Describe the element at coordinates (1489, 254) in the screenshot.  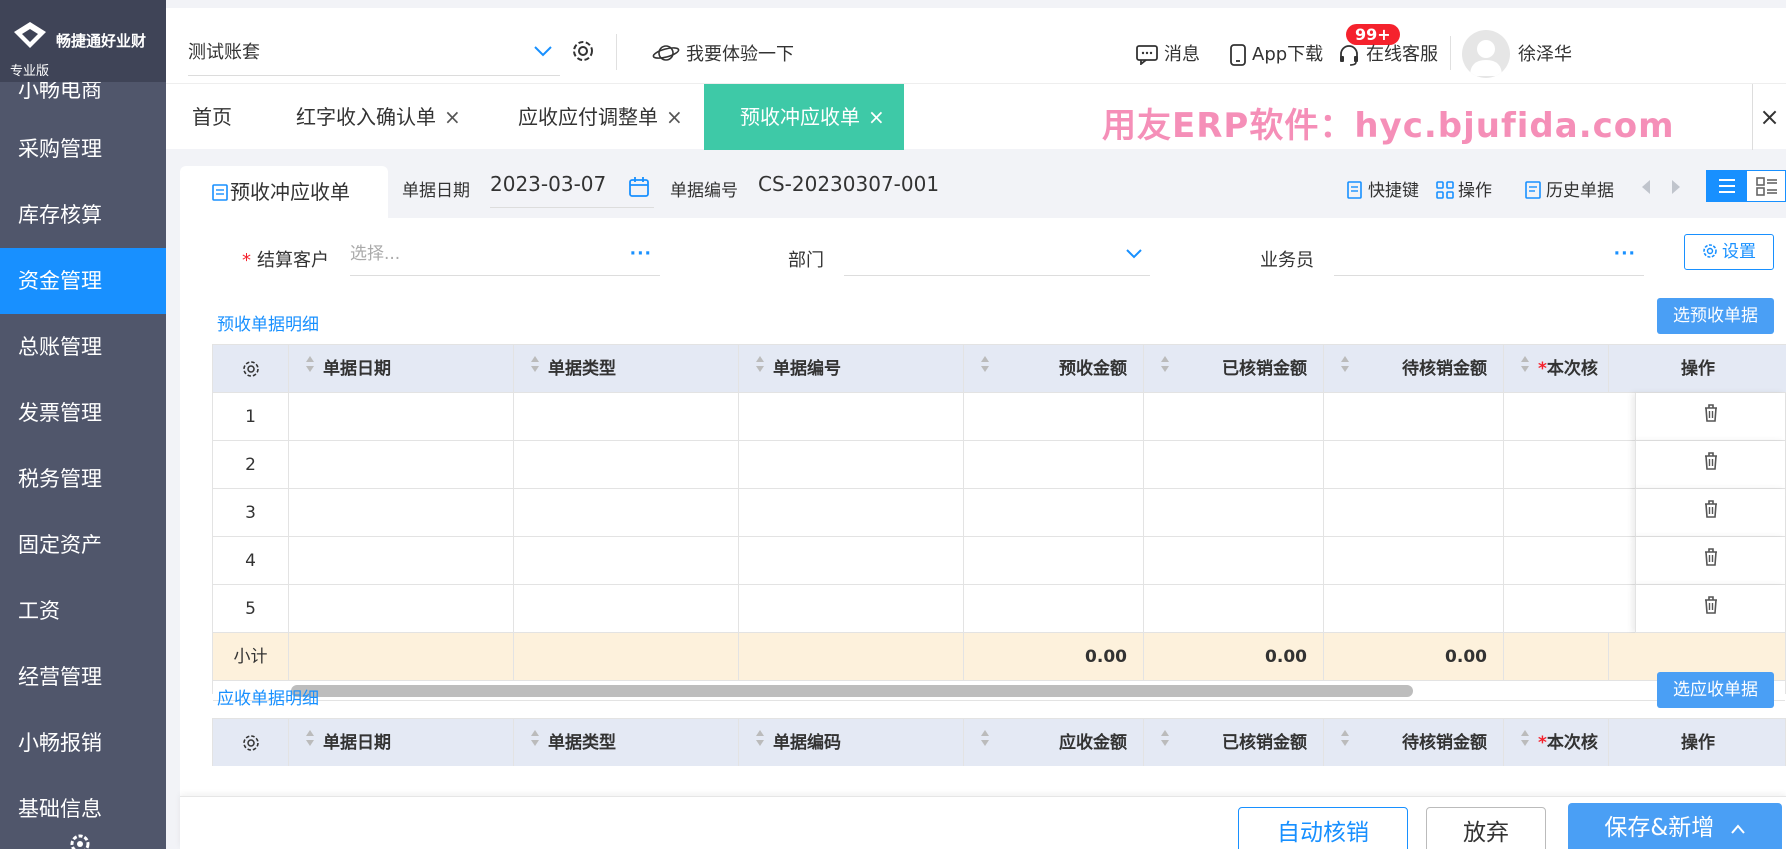
I see `salesman-input: ···` at that location.